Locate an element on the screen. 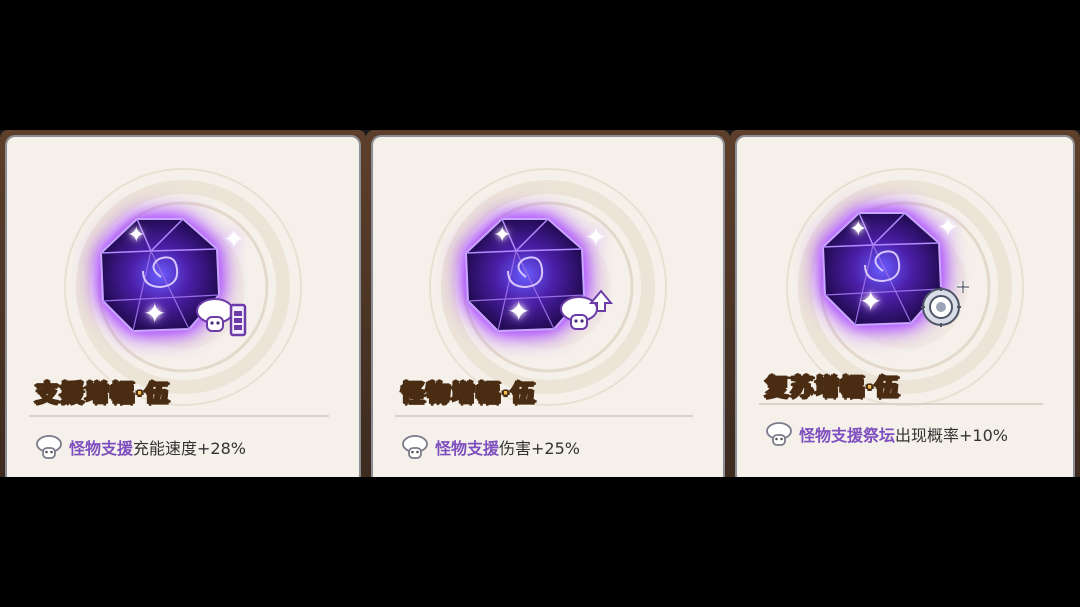 This screenshot has height=607, width=1080. altar-plus-icon is located at coordinates (945, 304).